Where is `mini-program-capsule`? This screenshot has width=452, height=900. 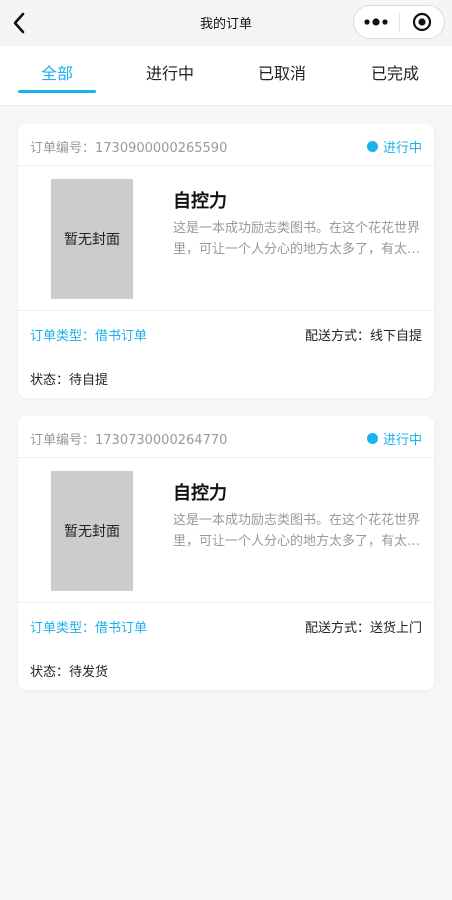 mini-program-capsule is located at coordinates (399, 22).